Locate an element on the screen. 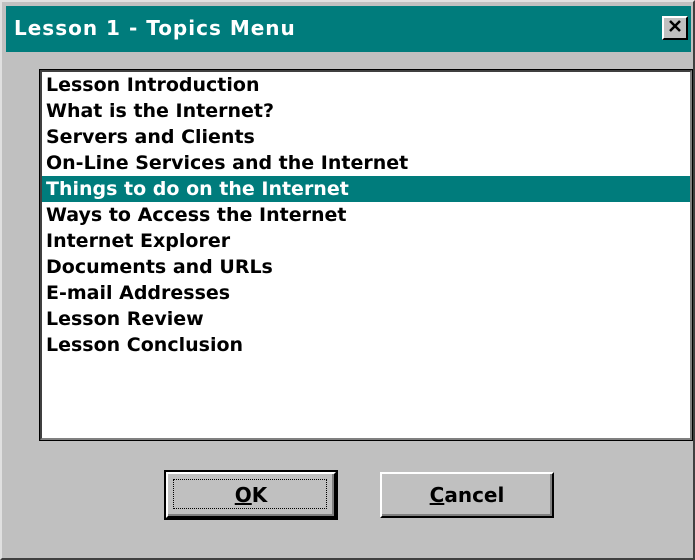  focus-ring is located at coordinates (250, 494).